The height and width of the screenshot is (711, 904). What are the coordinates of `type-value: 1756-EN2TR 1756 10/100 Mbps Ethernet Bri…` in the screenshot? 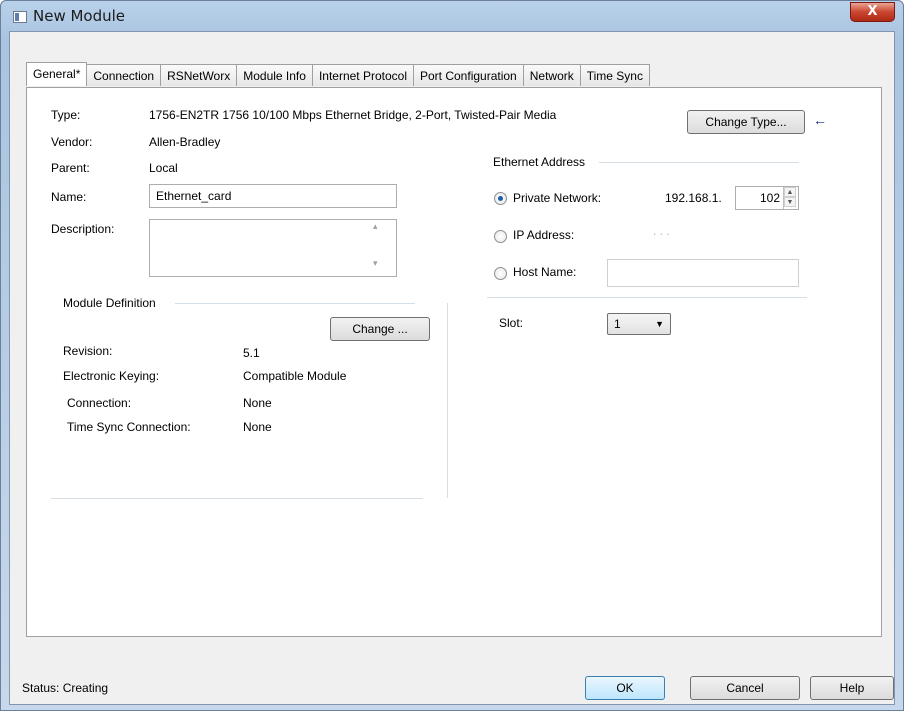 It's located at (353, 115).